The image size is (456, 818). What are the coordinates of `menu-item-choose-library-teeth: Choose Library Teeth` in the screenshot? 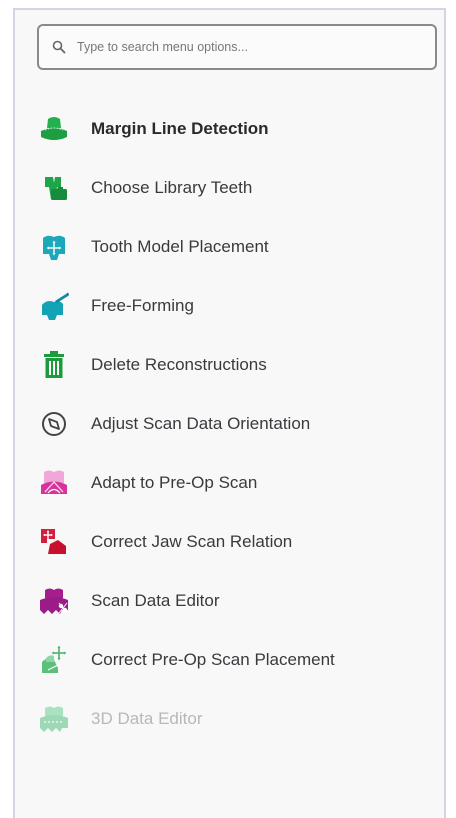 It's located at (229, 188).